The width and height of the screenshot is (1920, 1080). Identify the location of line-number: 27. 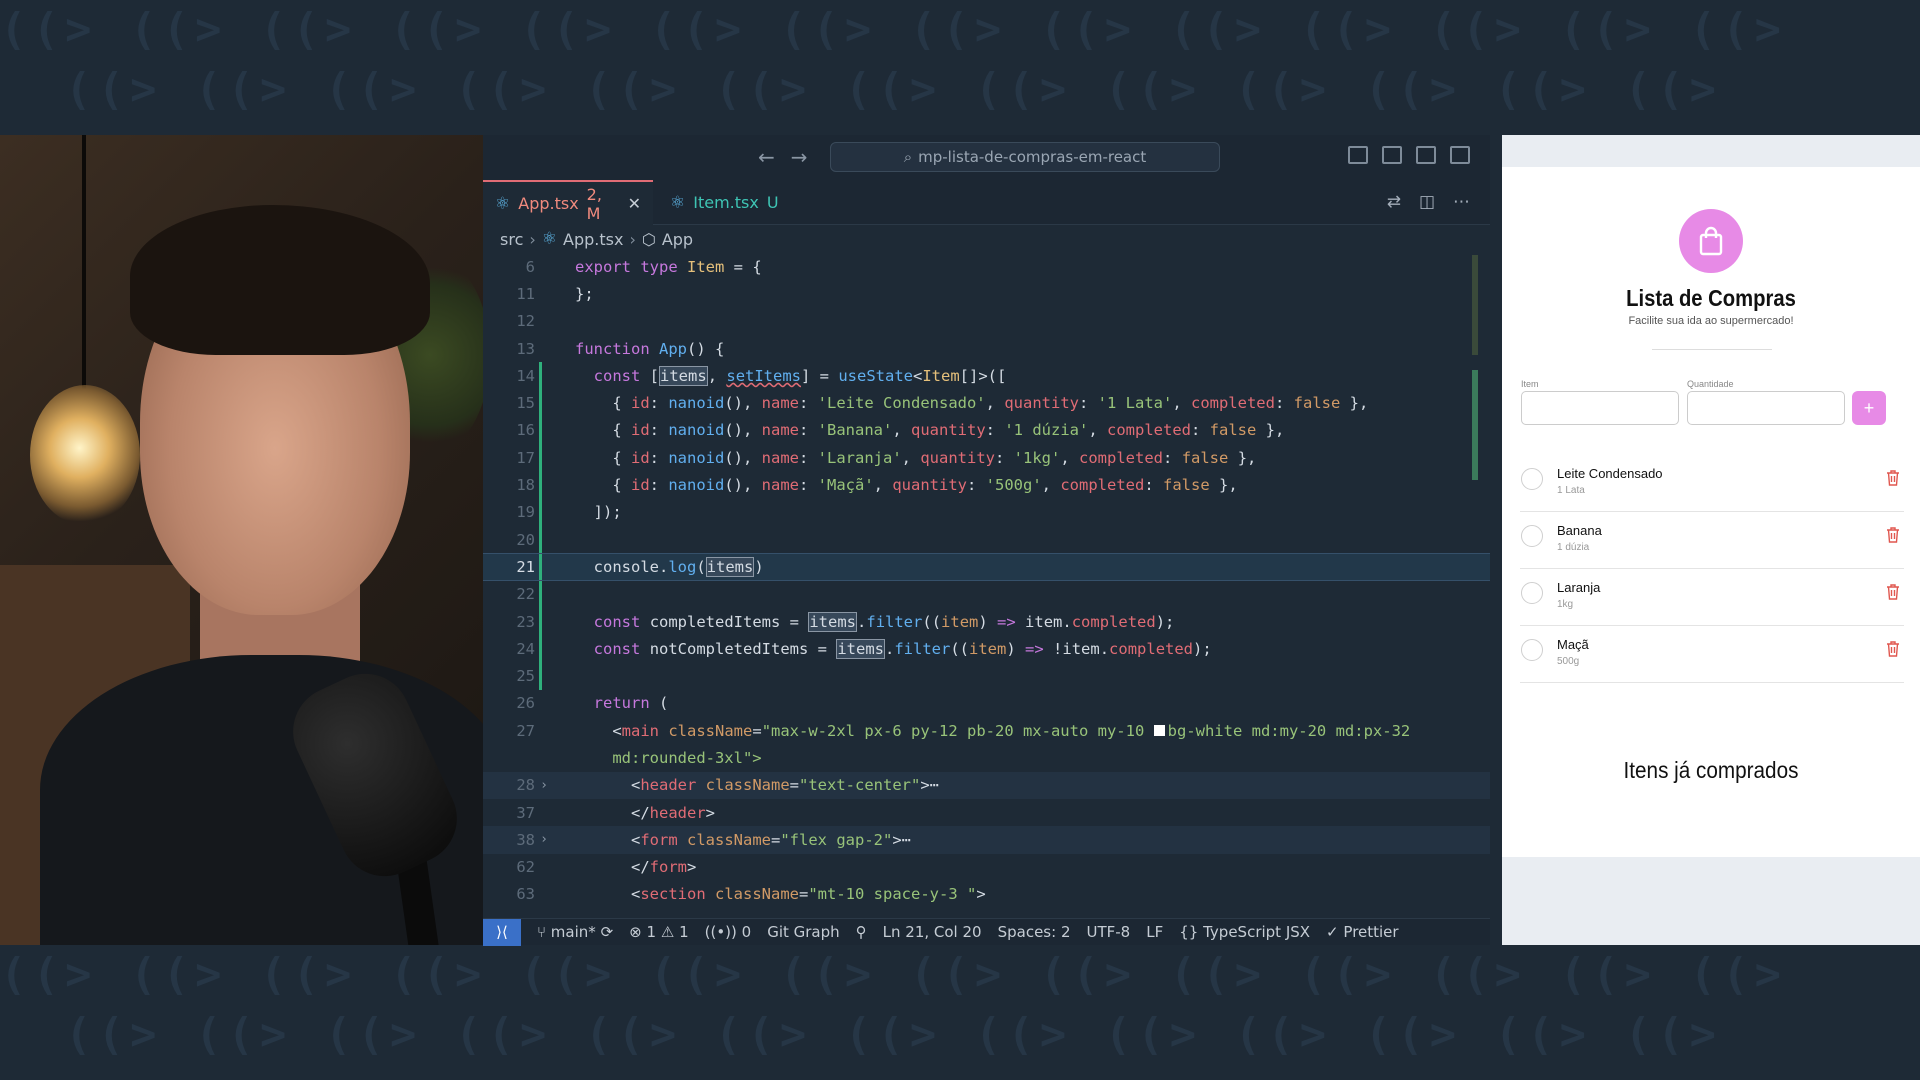
(525, 730).